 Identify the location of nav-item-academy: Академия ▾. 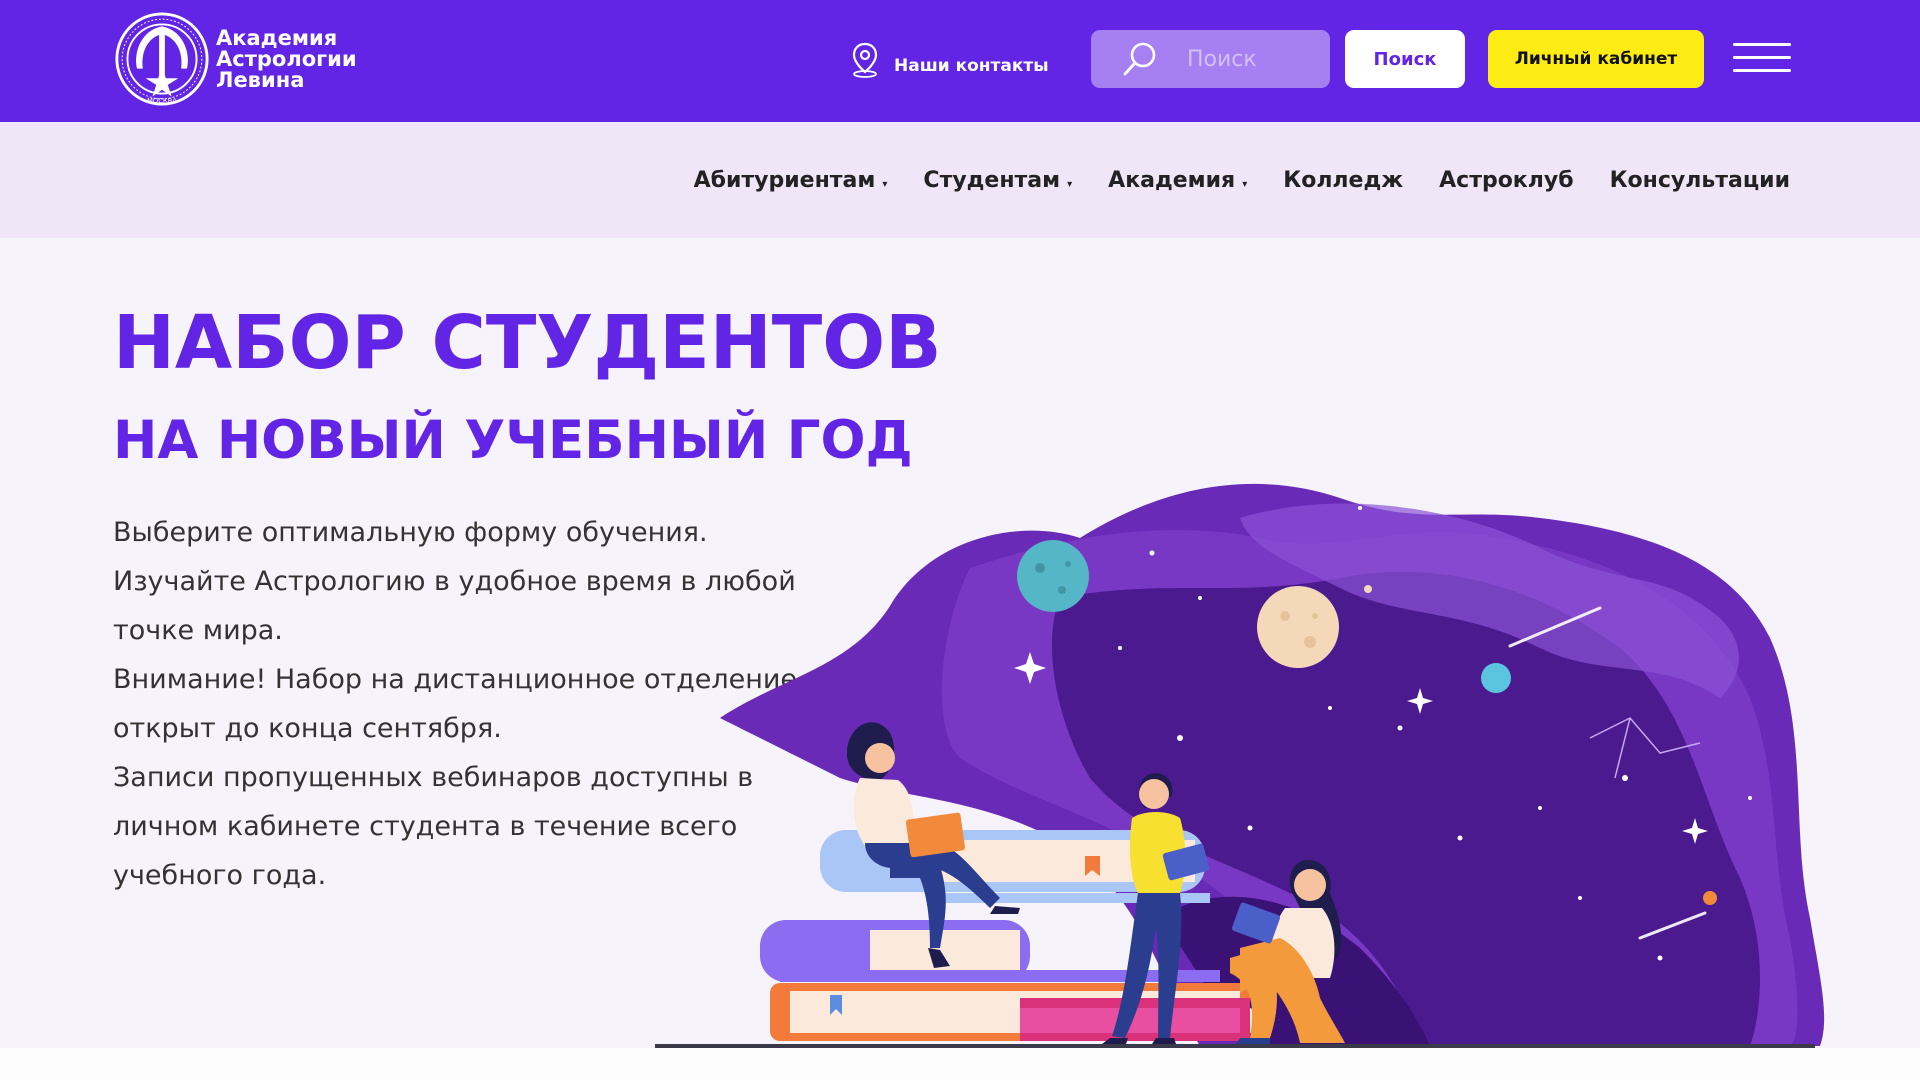
(1177, 180).